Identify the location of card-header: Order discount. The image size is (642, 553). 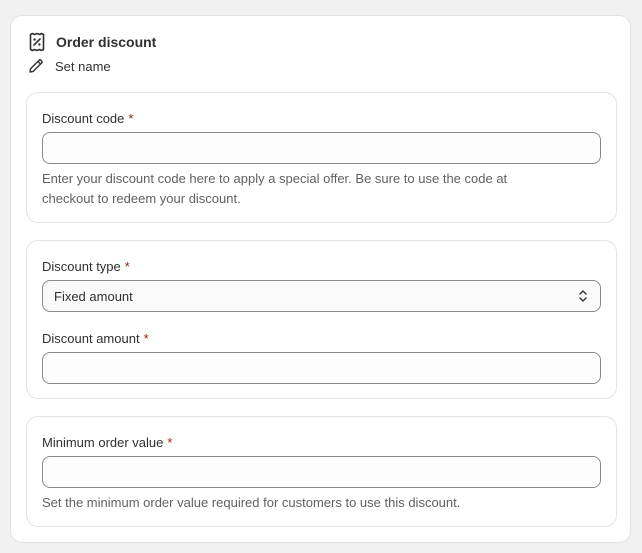
(91, 42).